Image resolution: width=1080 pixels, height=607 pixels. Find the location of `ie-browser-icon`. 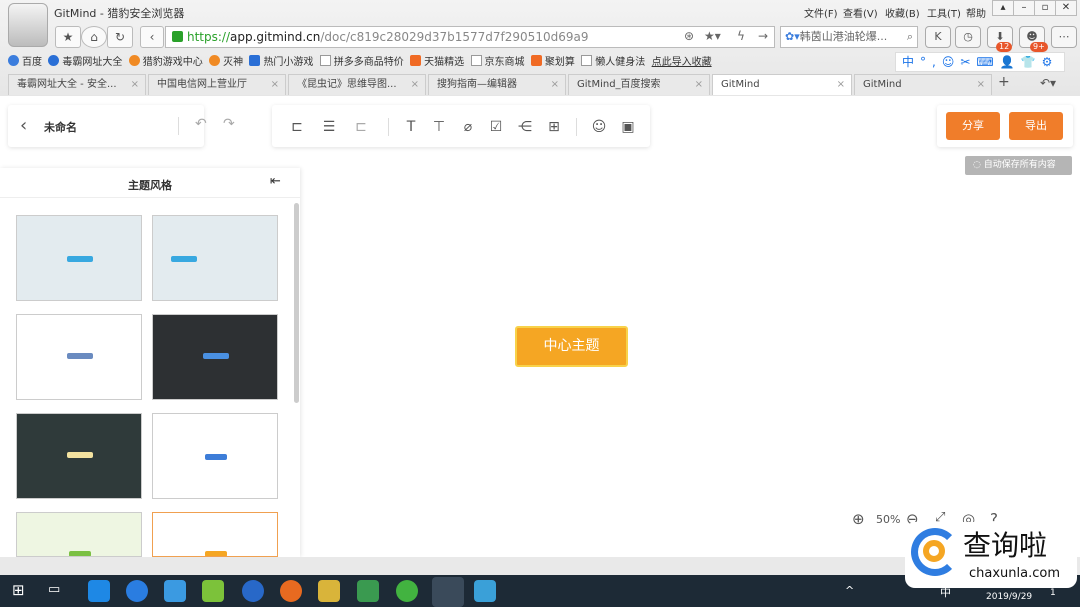

ie-browser-icon is located at coordinates (175, 591).